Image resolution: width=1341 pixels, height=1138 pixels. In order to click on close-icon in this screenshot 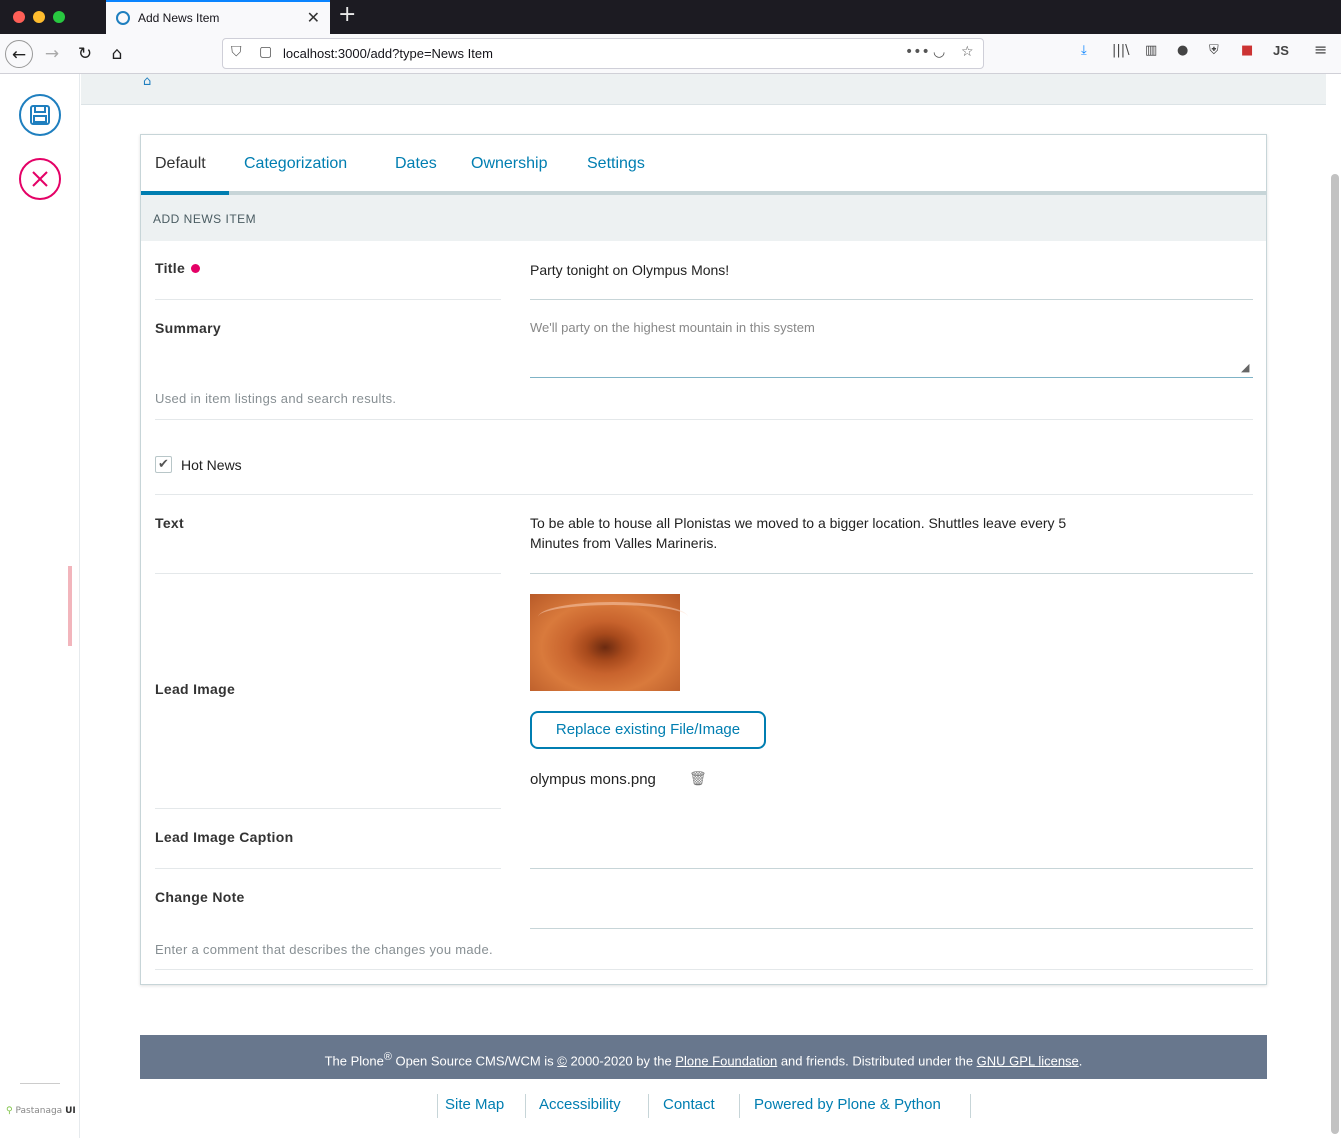, I will do `click(40, 179)`.